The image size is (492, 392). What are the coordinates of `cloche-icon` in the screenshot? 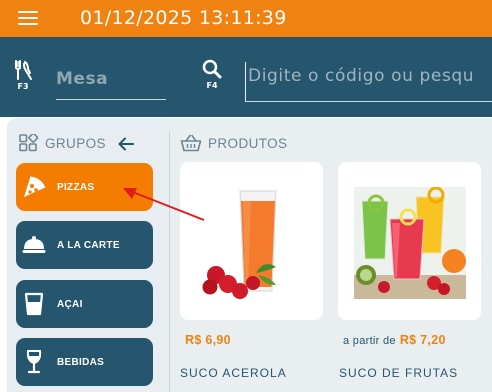 It's located at (34, 245).